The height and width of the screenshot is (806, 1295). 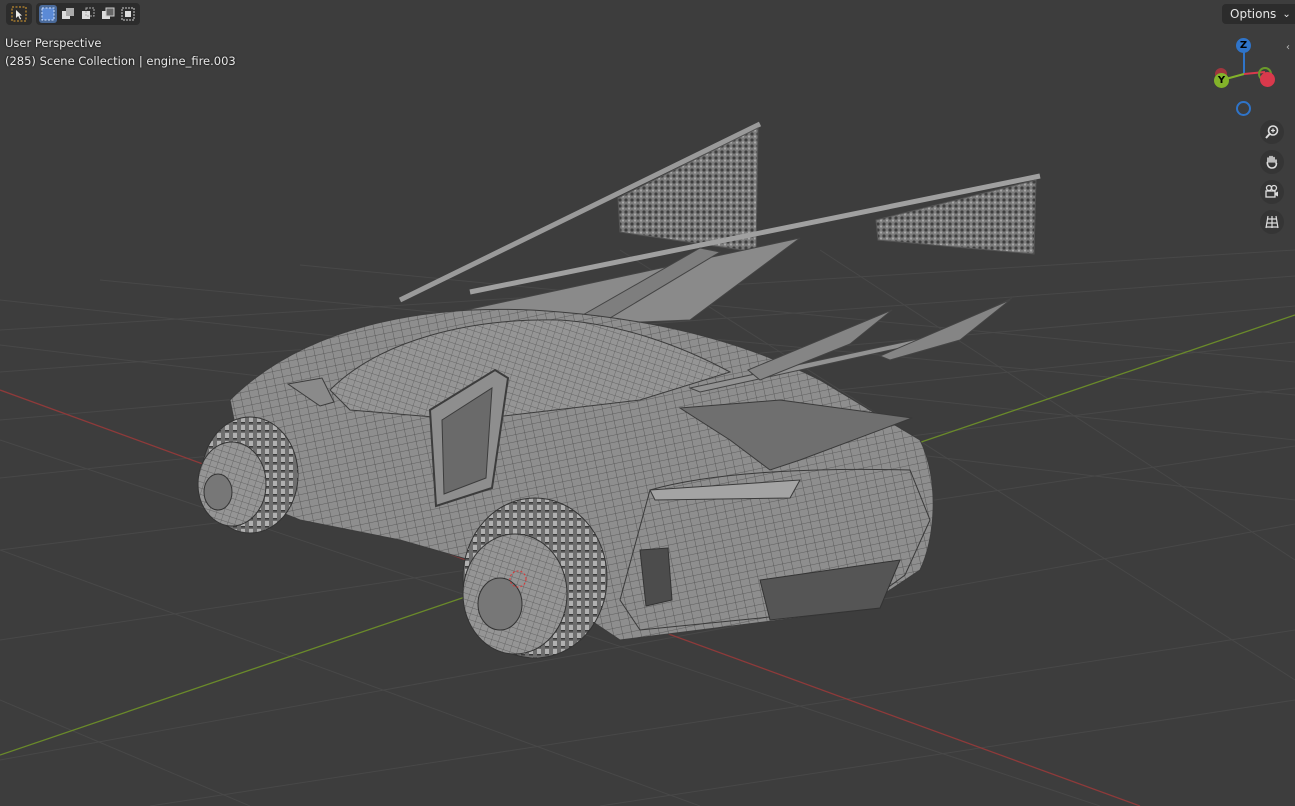 I want to click on selection-mode-group, so click(x=88, y=14).